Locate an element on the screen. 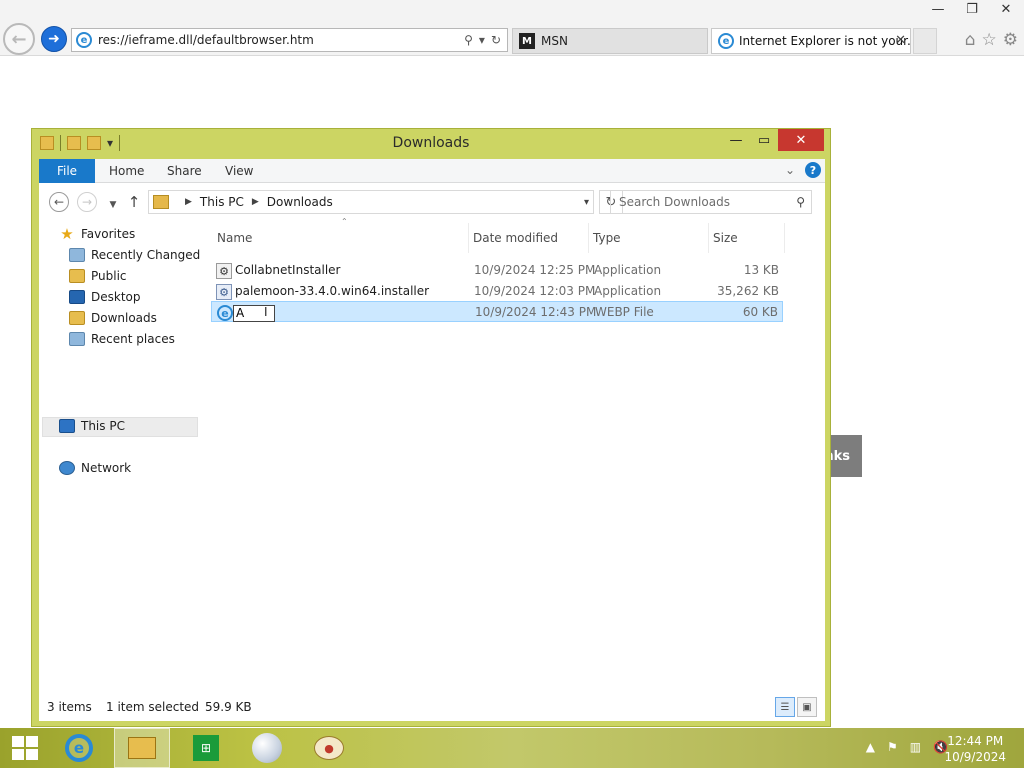 The image size is (1024, 768). close-icon: ✕ is located at coordinates (1006, 9).